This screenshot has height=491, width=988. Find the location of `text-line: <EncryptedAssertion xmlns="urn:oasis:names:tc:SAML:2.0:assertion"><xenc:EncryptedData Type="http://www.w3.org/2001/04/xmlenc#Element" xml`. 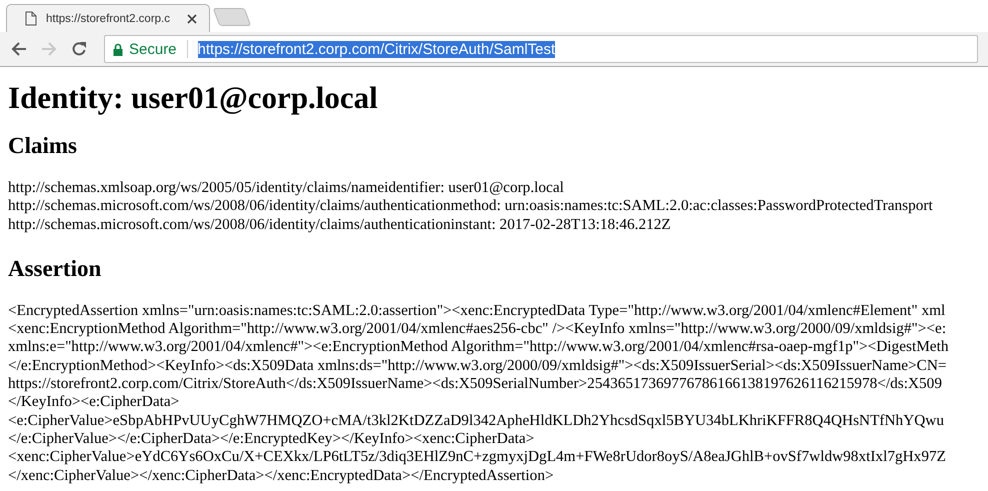

text-line: <EncryptedAssertion xmlns="urn:oasis:names:tc:SAML:2.0:assertion"><xenc:EncryptedData Type="http://www.w3.org/2001/04/xmlenc#Element" xml is located at coordinates (477, 311).